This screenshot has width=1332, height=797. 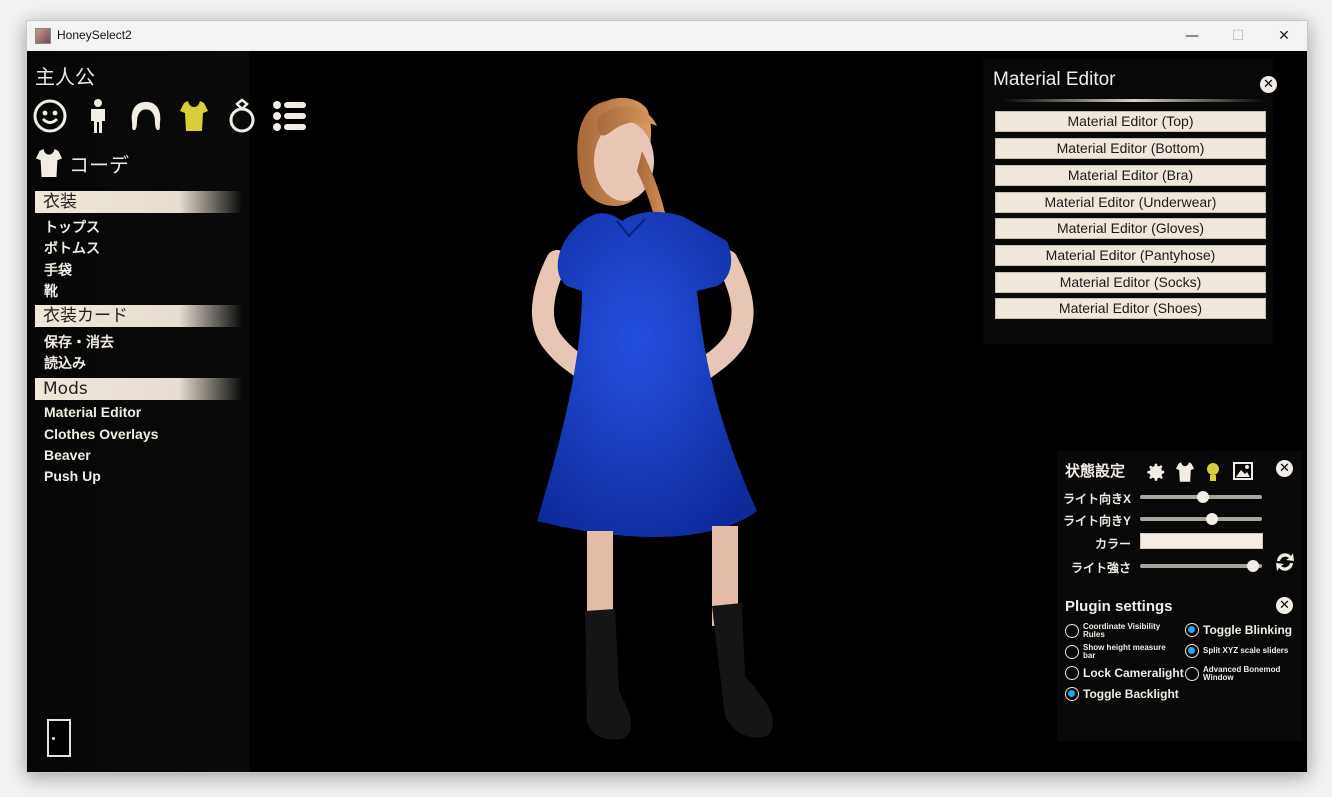 I want to click on hair-icon, so click(x=146, y=116).